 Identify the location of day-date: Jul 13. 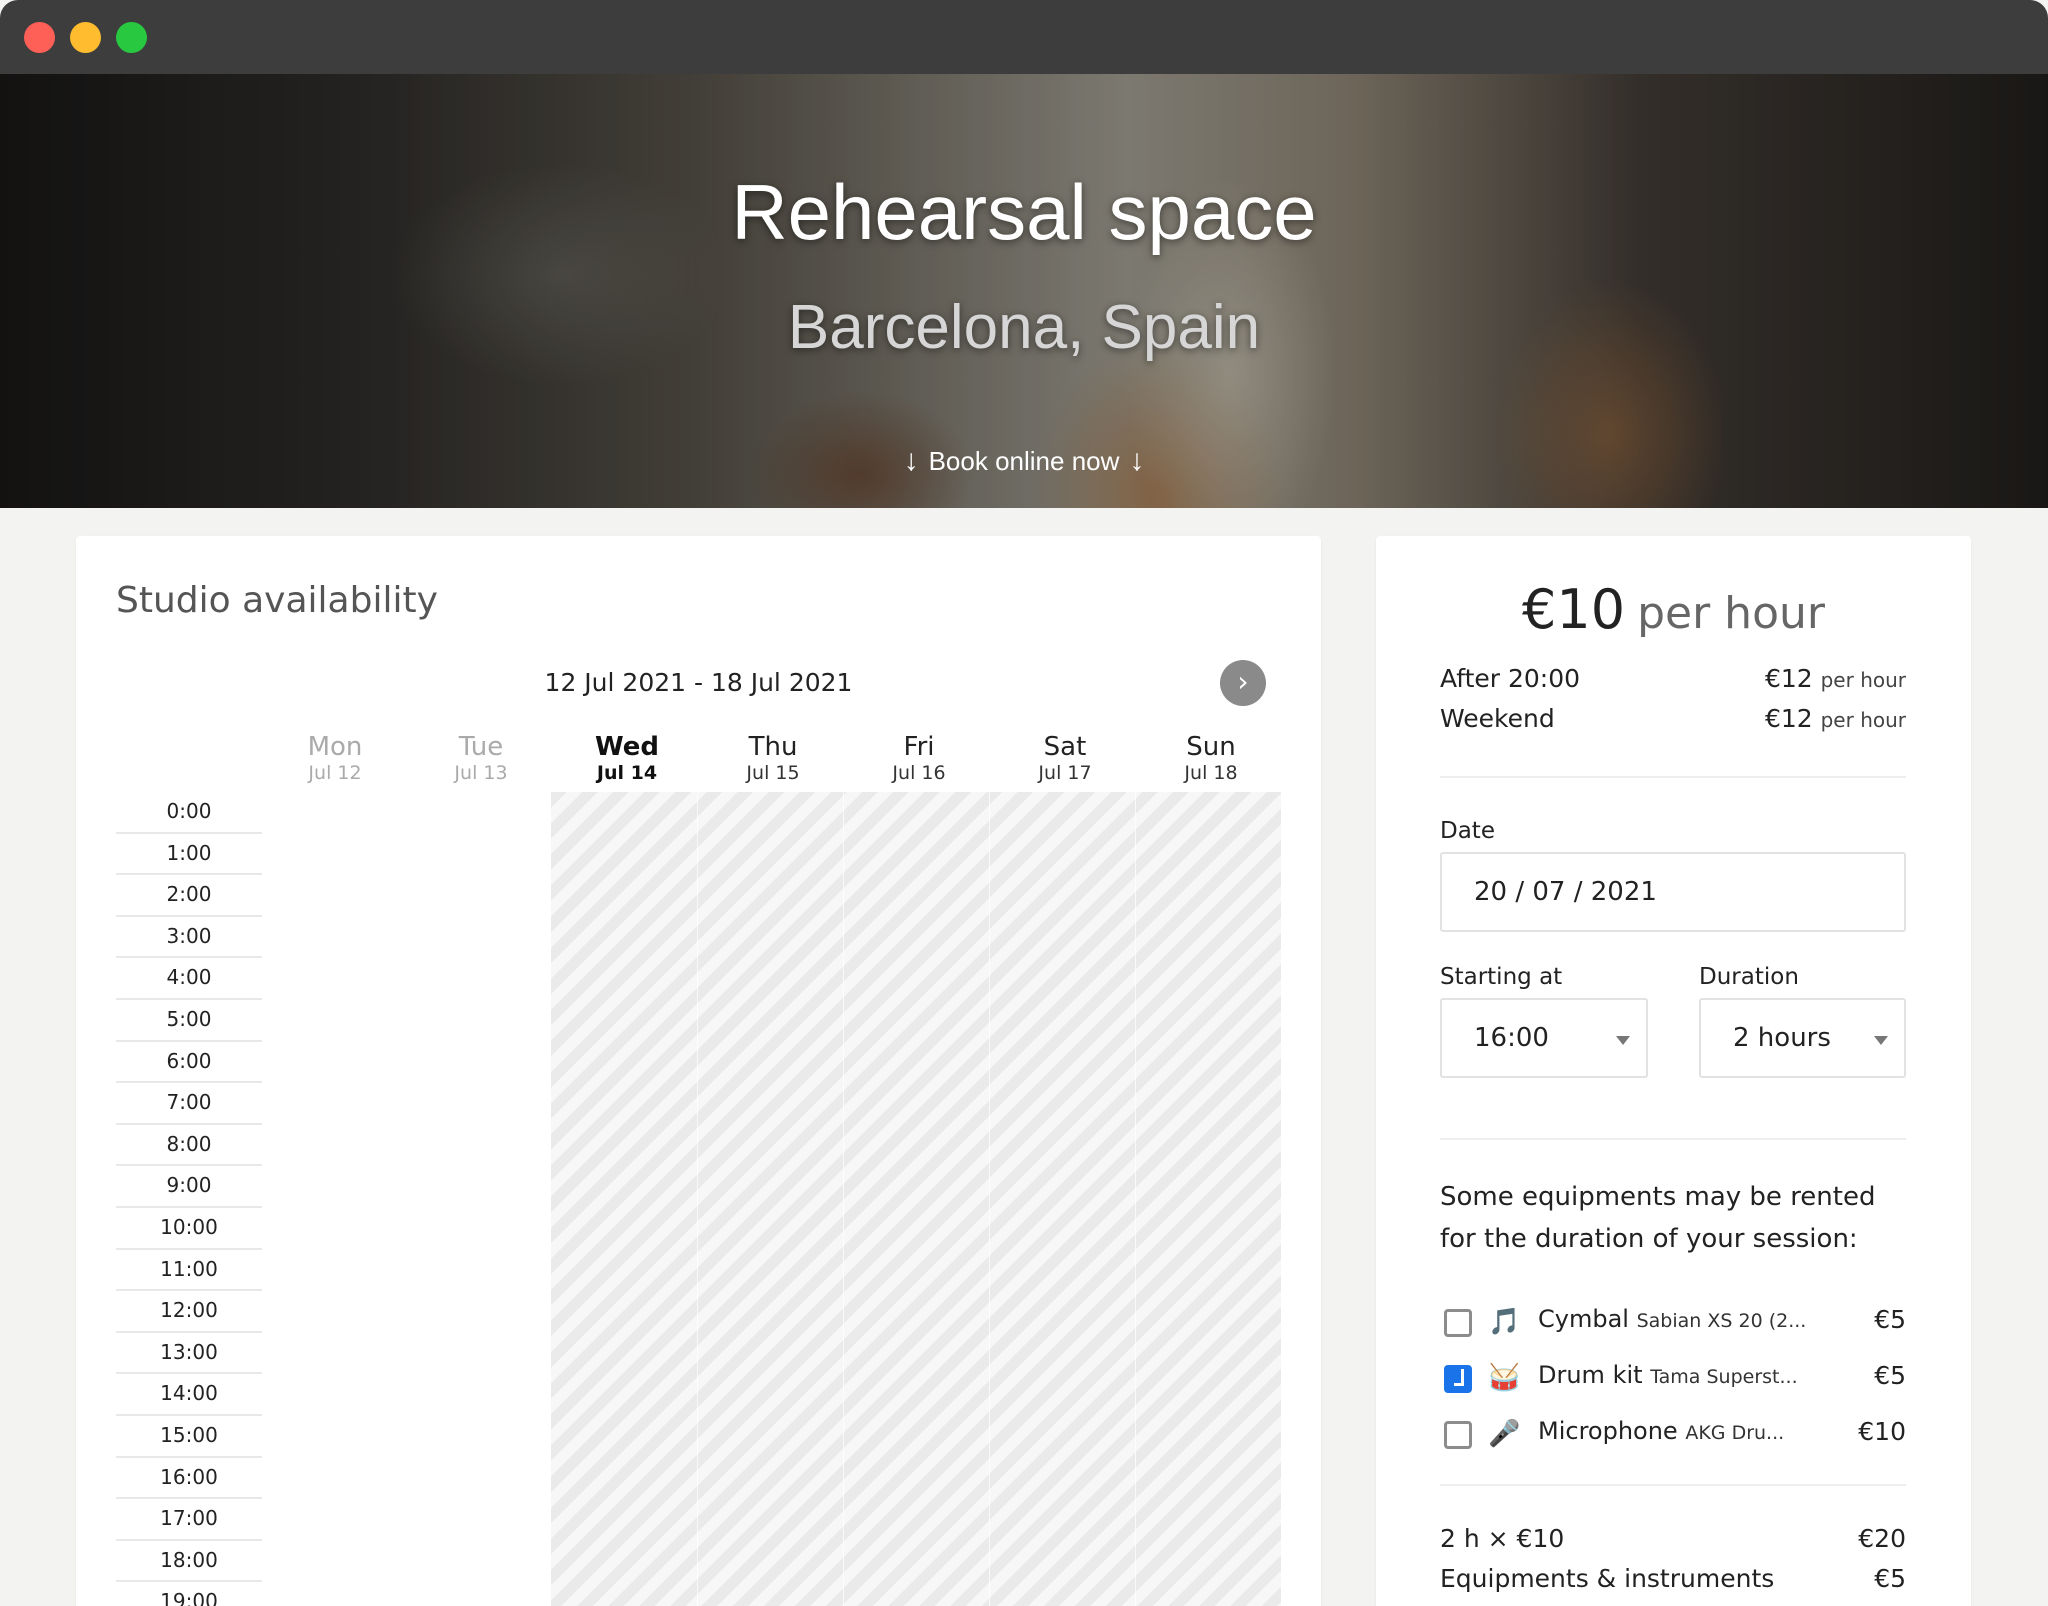
(481, 773).